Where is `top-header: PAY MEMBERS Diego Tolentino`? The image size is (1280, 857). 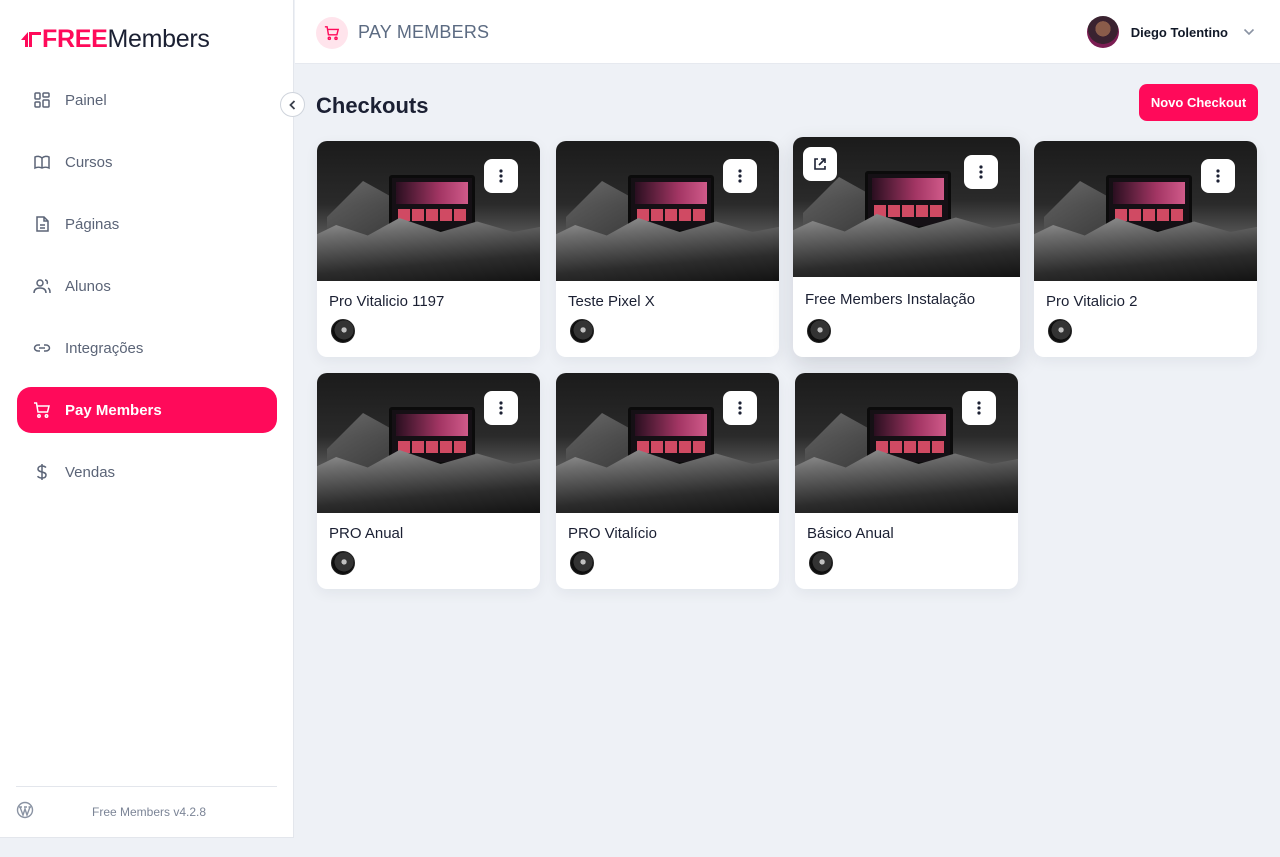
top-header: PAY MEMBERS Diego Tolentino is located at coordinates (787, 32).